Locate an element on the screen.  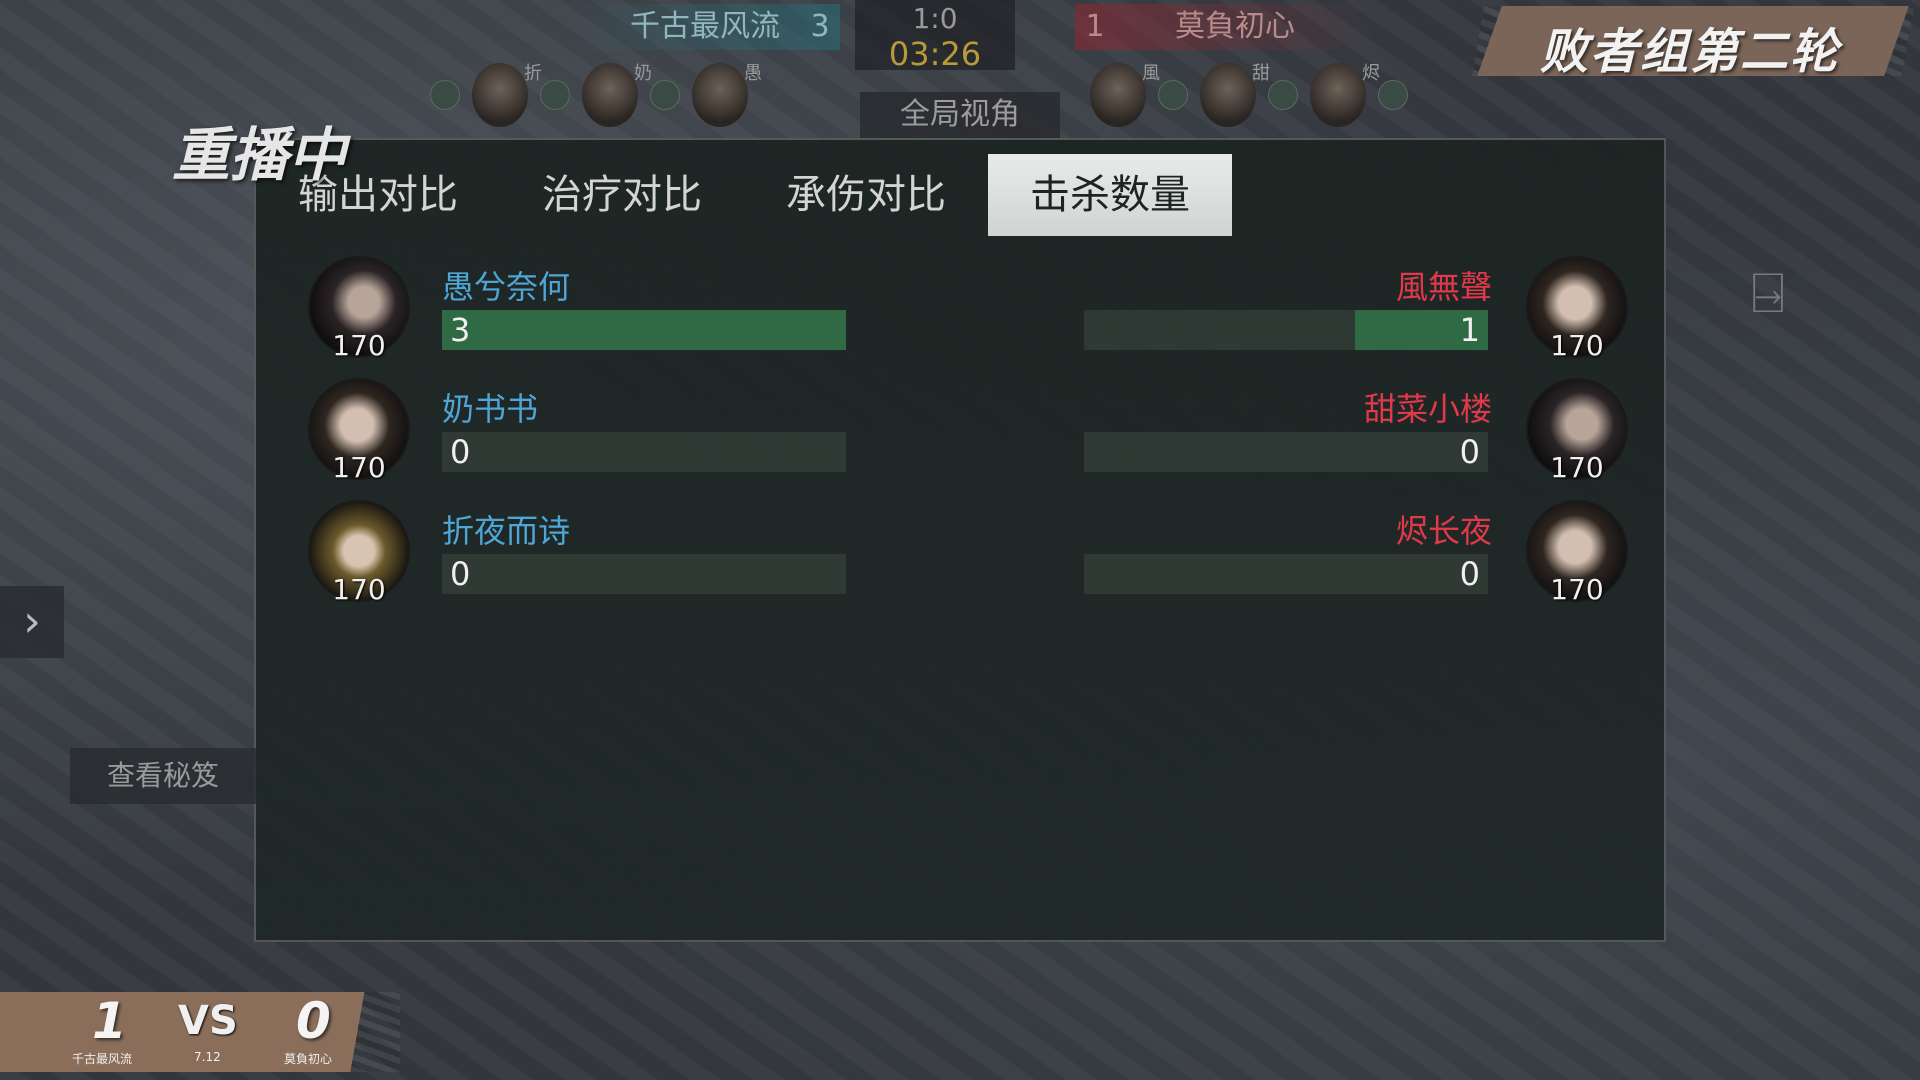
right-team-mini-portraits: 風 甜 烬 is located at coordinates (1249, 95).